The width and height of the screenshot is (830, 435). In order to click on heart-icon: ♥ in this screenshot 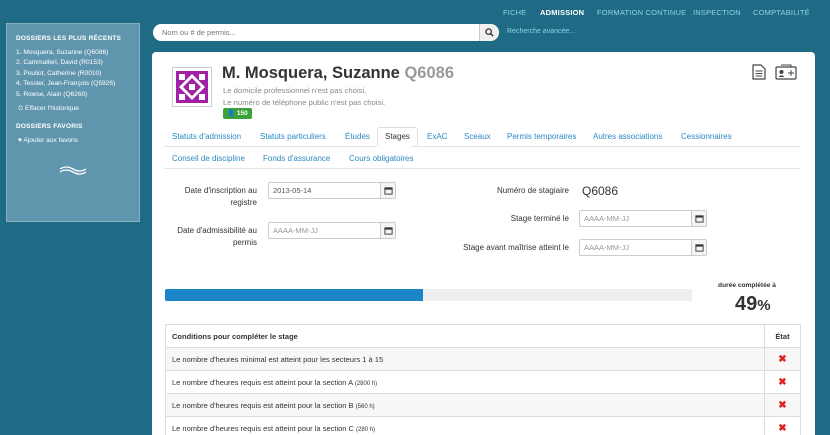, I will do `click(20, 141)`.